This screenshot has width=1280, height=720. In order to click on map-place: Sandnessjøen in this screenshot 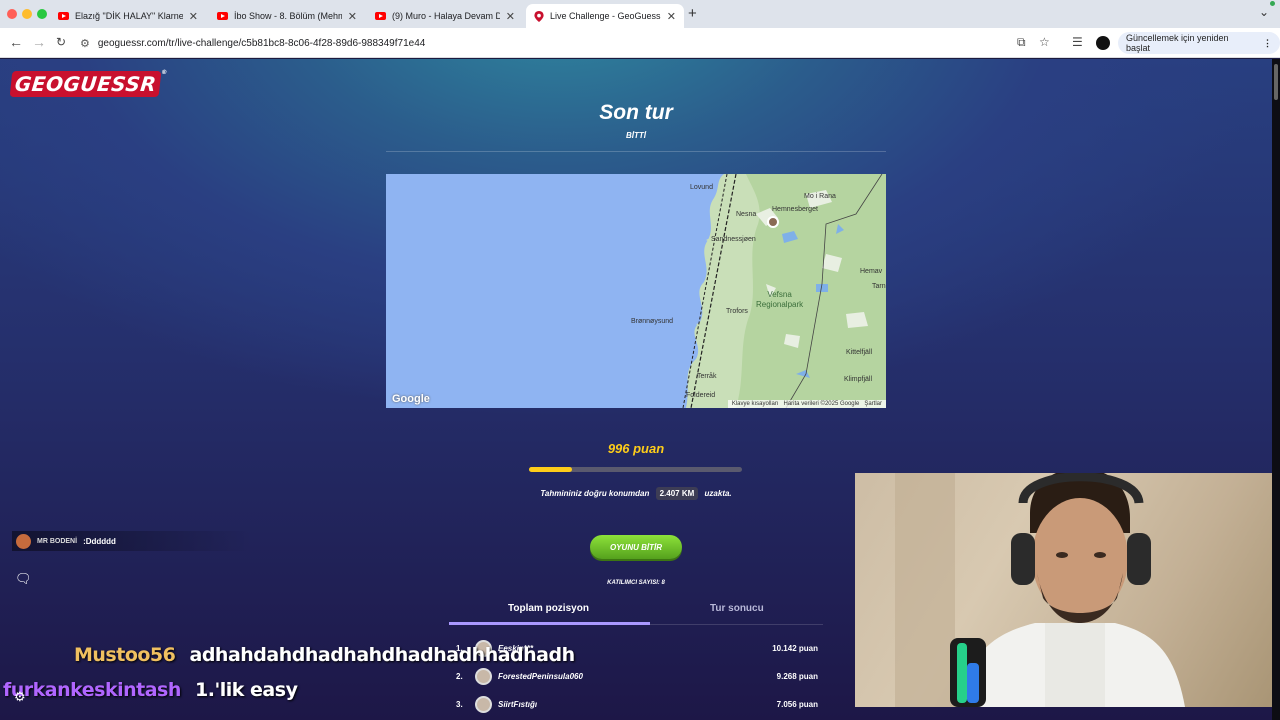, I will do `click(733, 239)`.